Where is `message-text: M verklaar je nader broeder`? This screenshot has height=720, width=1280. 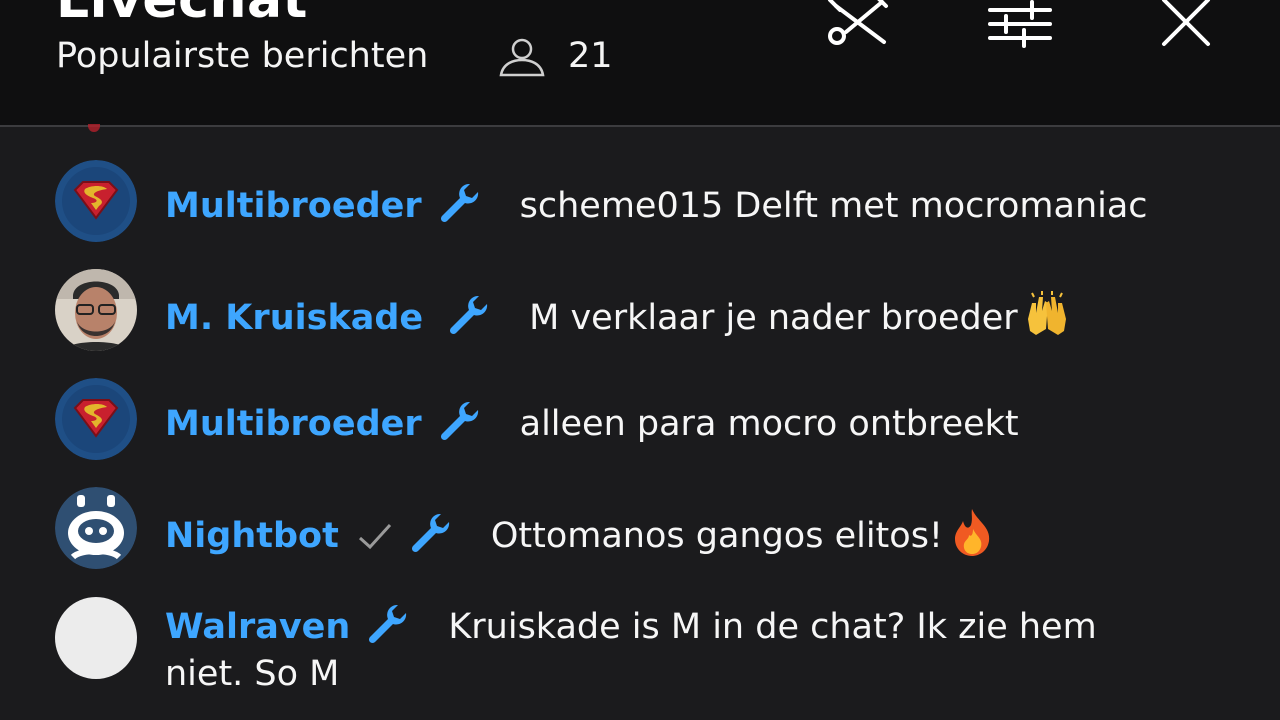
message-text: M verklaar je nader broeder is located at coordinates (773, 318).